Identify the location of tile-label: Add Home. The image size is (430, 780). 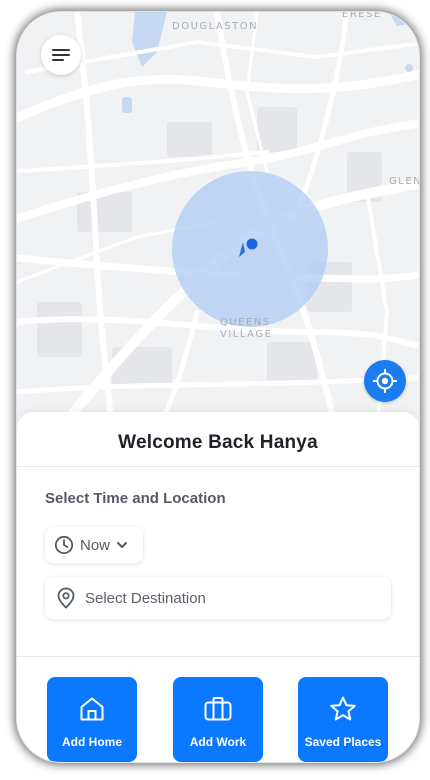
(92, 742).